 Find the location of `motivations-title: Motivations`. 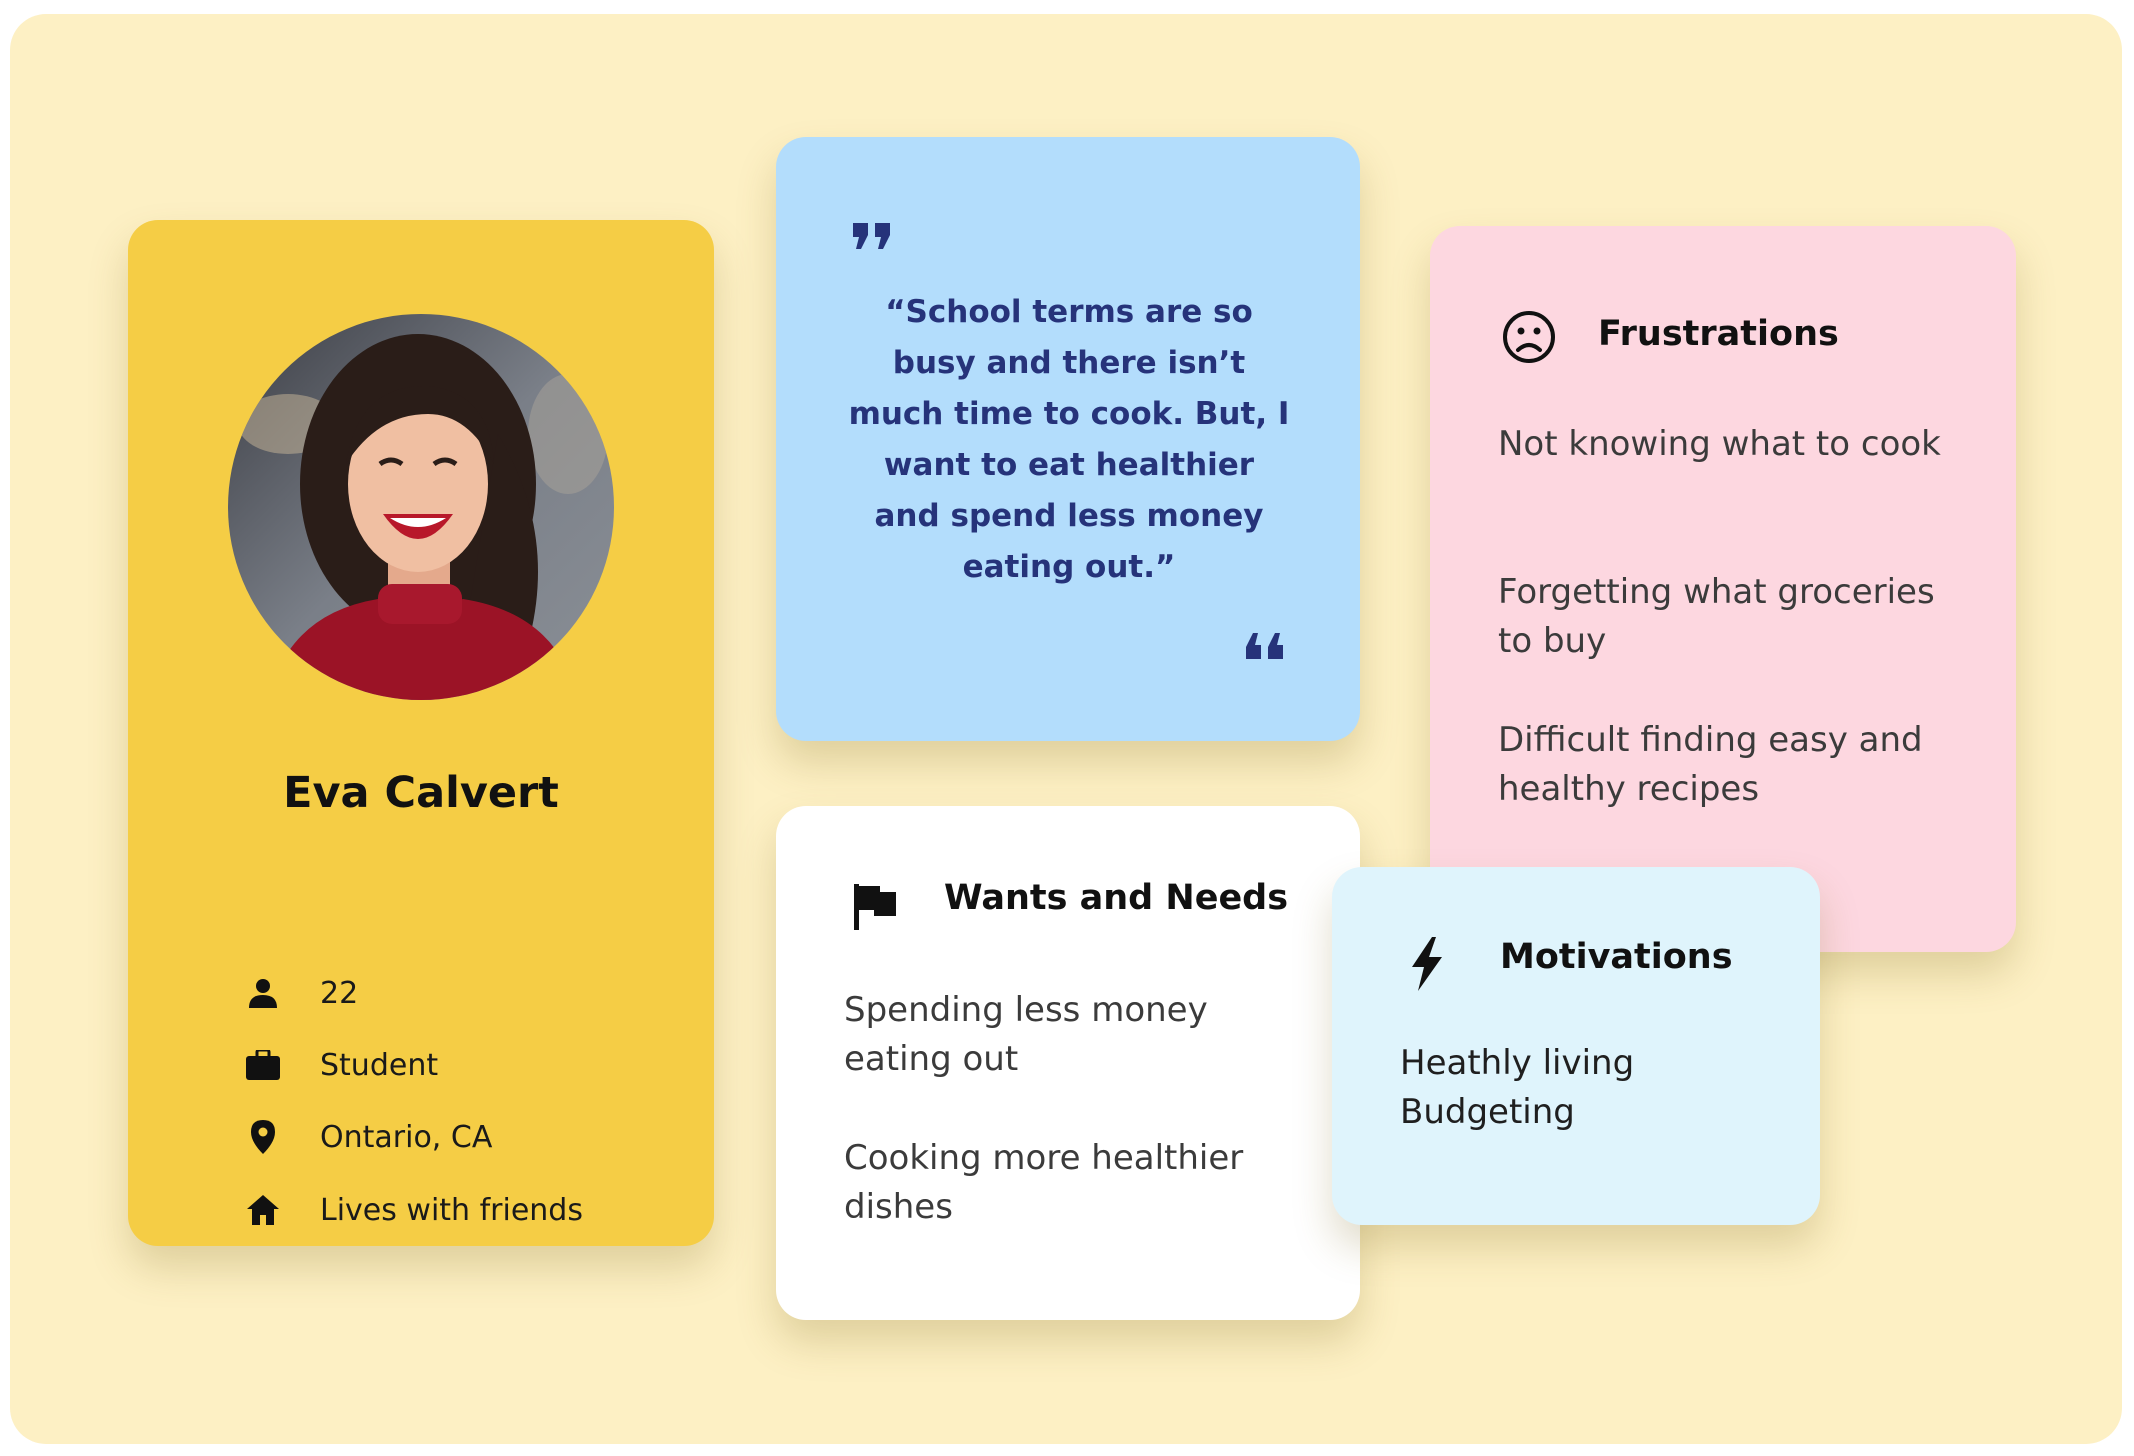

motivations-title: Motivations is located at coordinates (1616, 957).